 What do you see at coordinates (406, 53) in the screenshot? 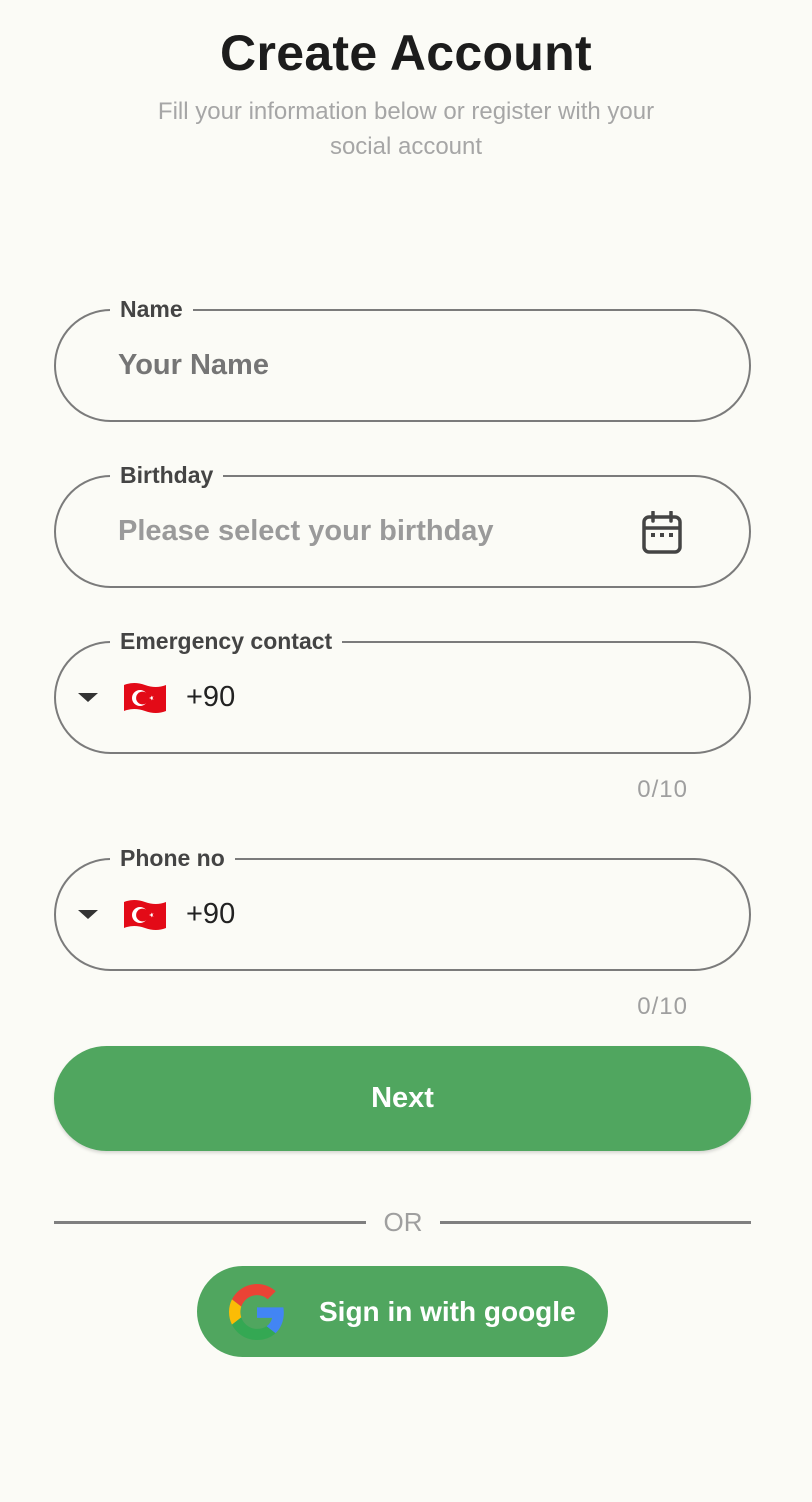
I see `page-title: Create Account` at bounding box center [406, 53].